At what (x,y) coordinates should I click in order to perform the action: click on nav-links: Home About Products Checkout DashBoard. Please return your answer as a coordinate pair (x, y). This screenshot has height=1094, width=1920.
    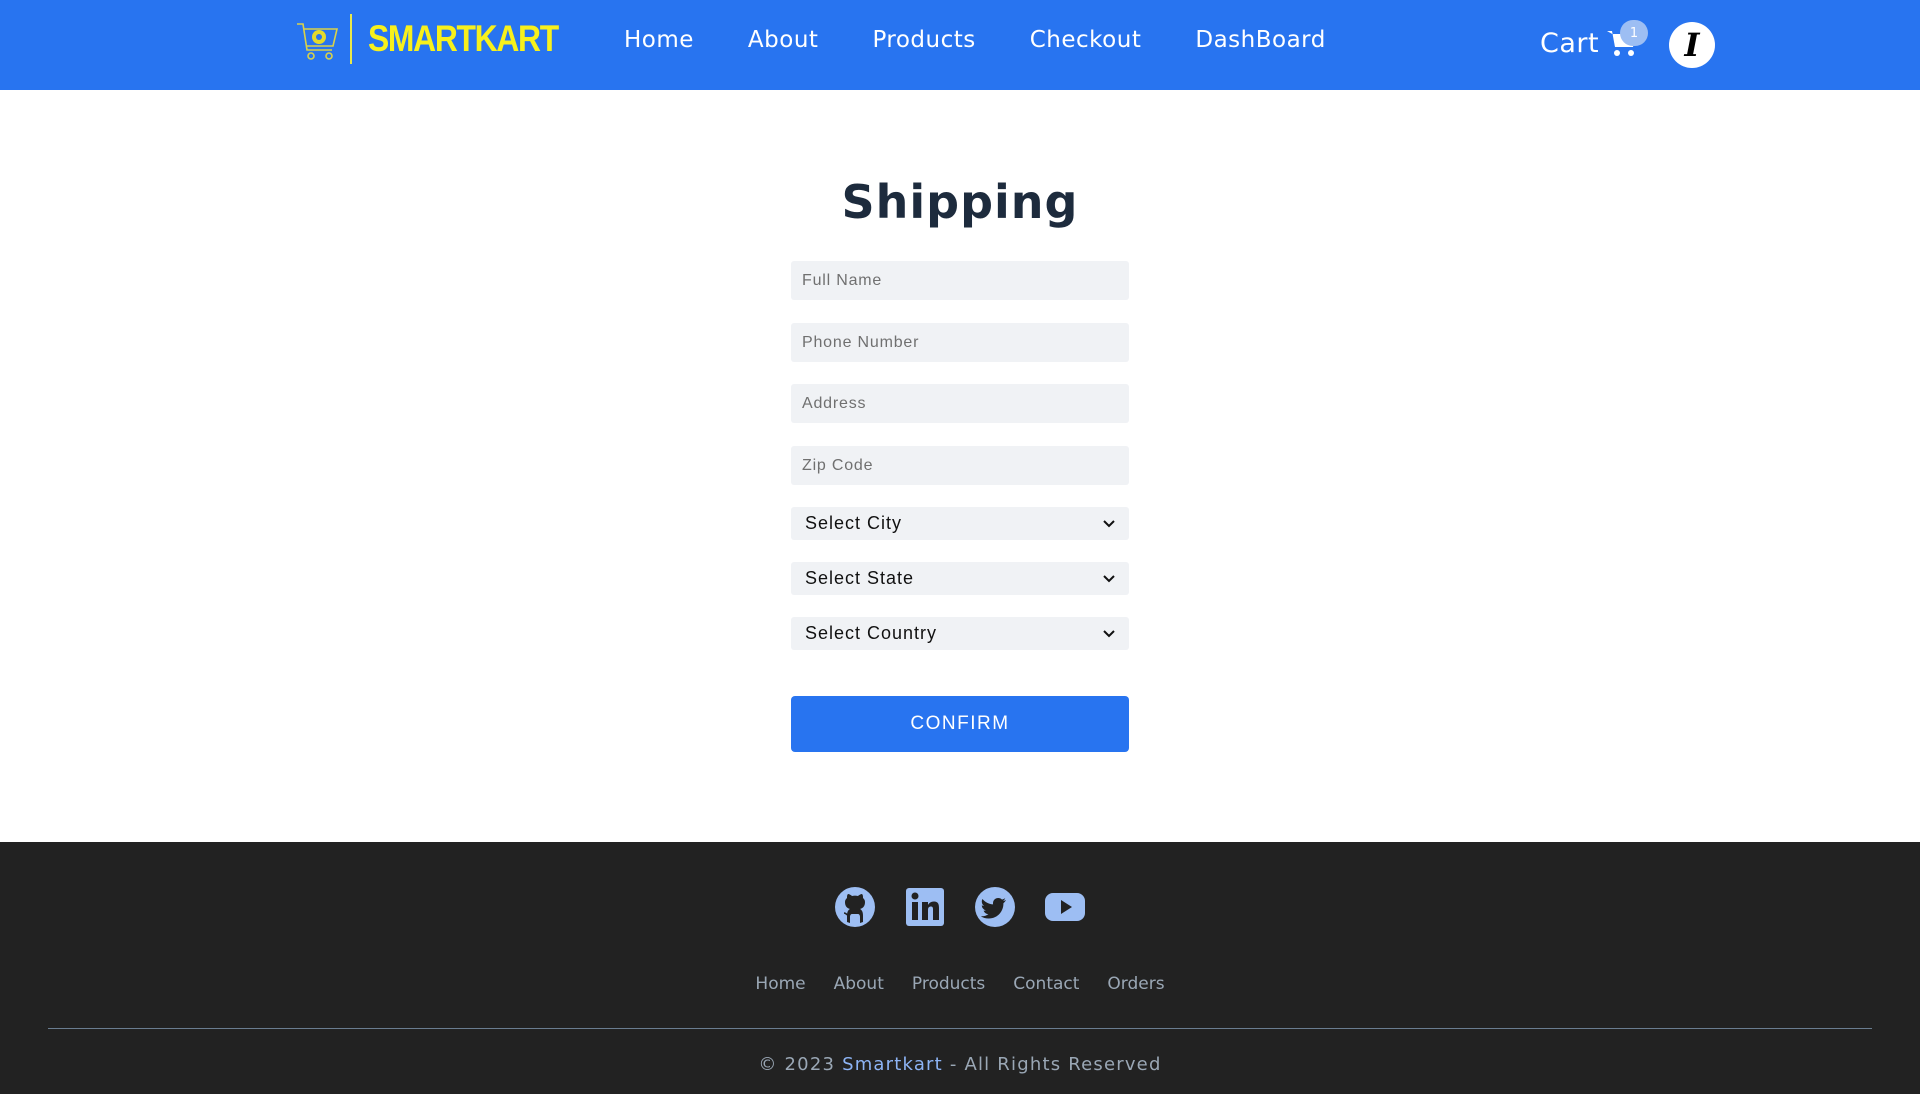
    Looking at the image, I should click on (1002, 40).